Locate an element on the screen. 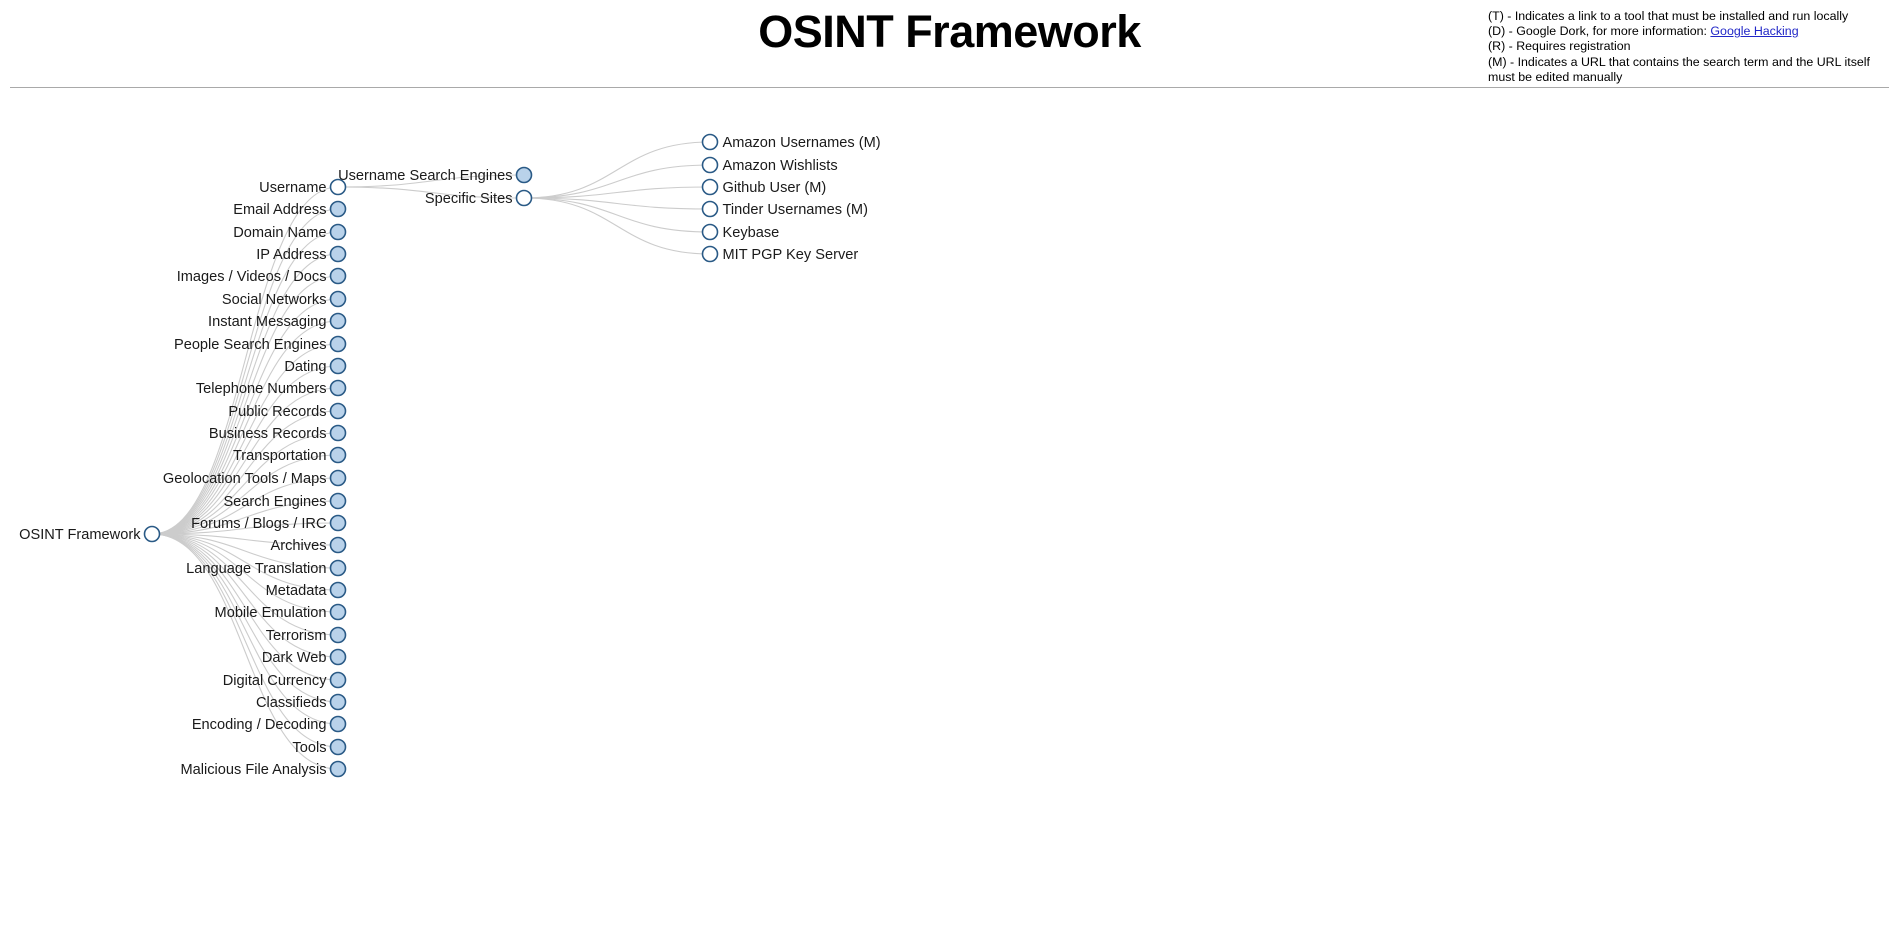 The width and height of the screenshot is (1899, 930). tree-node: Geolocation Tools / Maps is located at coordinates (255, 478).